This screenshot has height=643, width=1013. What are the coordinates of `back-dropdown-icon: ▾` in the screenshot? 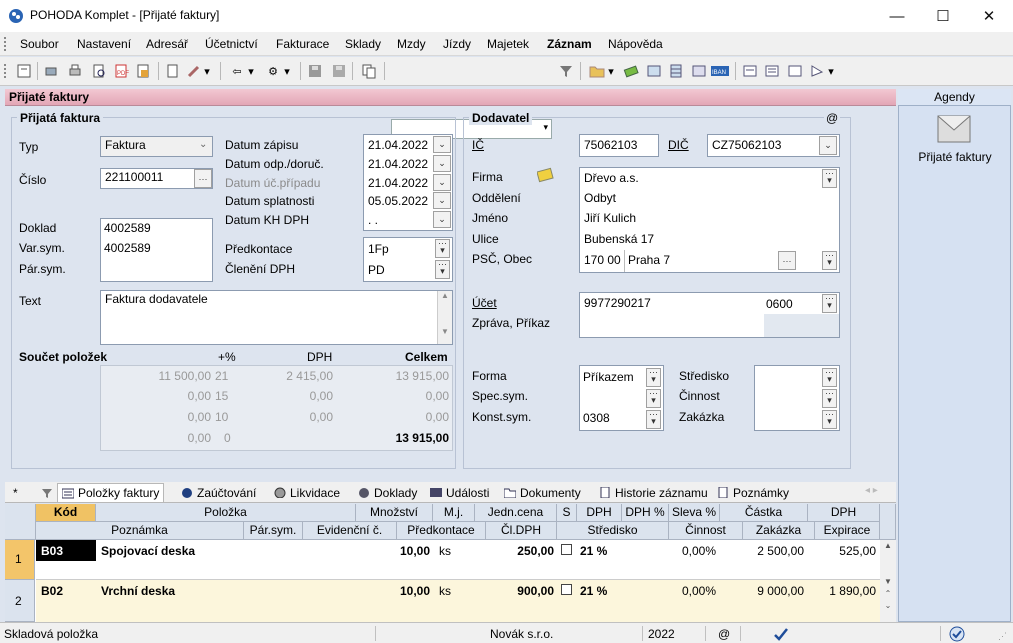 It's located at (251, 71).